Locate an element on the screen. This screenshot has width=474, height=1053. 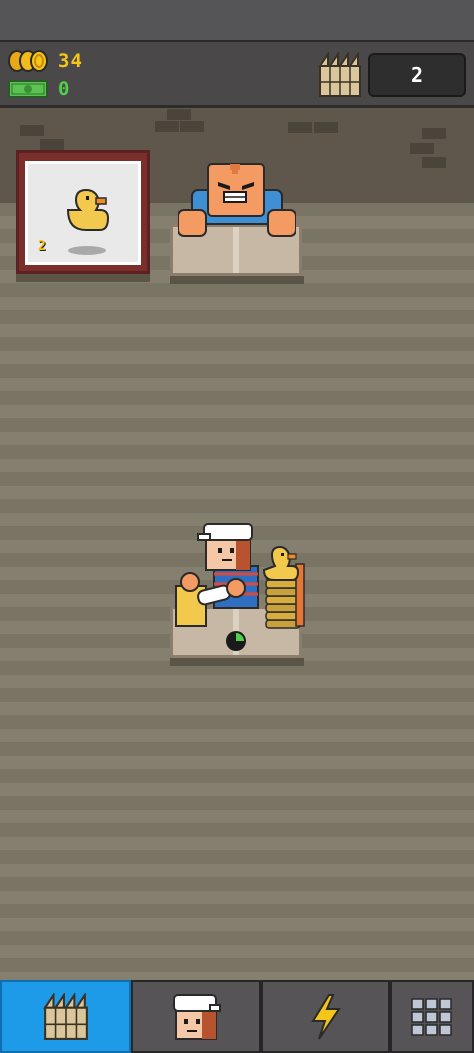
display-count: 2 is located at coordinates (42, 246).